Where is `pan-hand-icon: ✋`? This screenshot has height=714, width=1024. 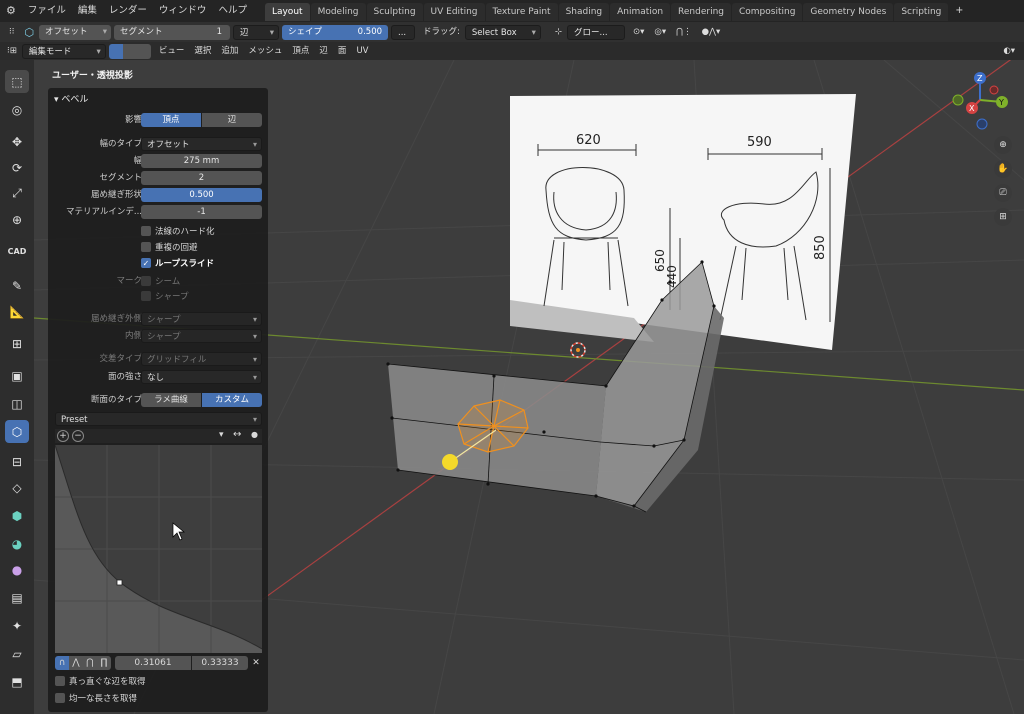
pan-hand-icon: ✋ is located at coordinates (1003, 169).